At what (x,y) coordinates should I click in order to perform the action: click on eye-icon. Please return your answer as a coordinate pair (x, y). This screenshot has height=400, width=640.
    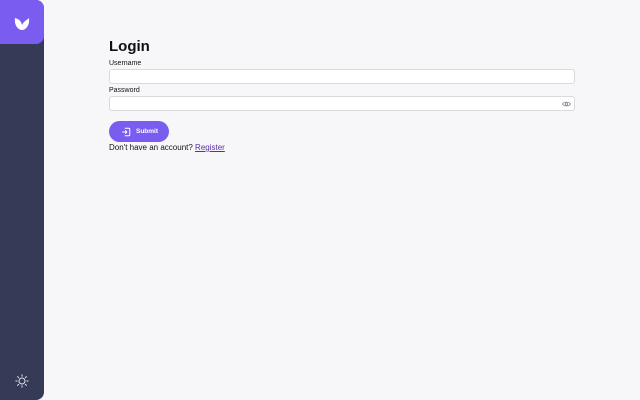
    Looking at the image, I should click on (566, 104).